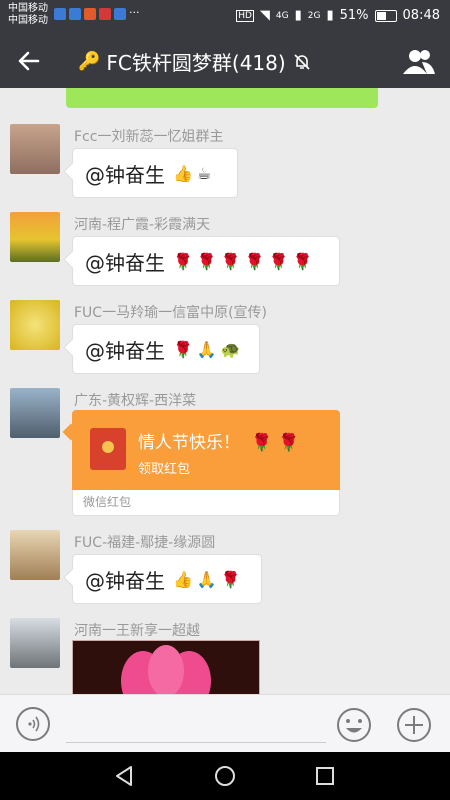 The height and width of the screenshot is (800, 450). Describe the element at coordinates (302, 61) in the screenshot. I see `mute-bell-icon` at that location.